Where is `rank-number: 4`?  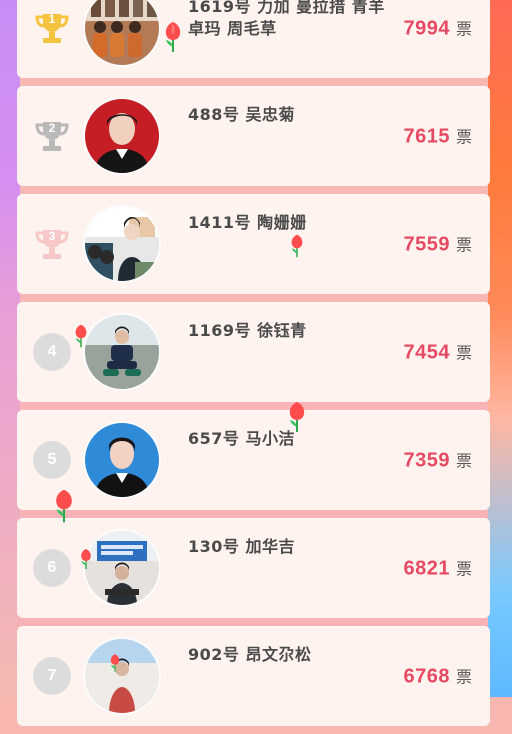 rank-number: 4 is located at coordinates (52, 352).